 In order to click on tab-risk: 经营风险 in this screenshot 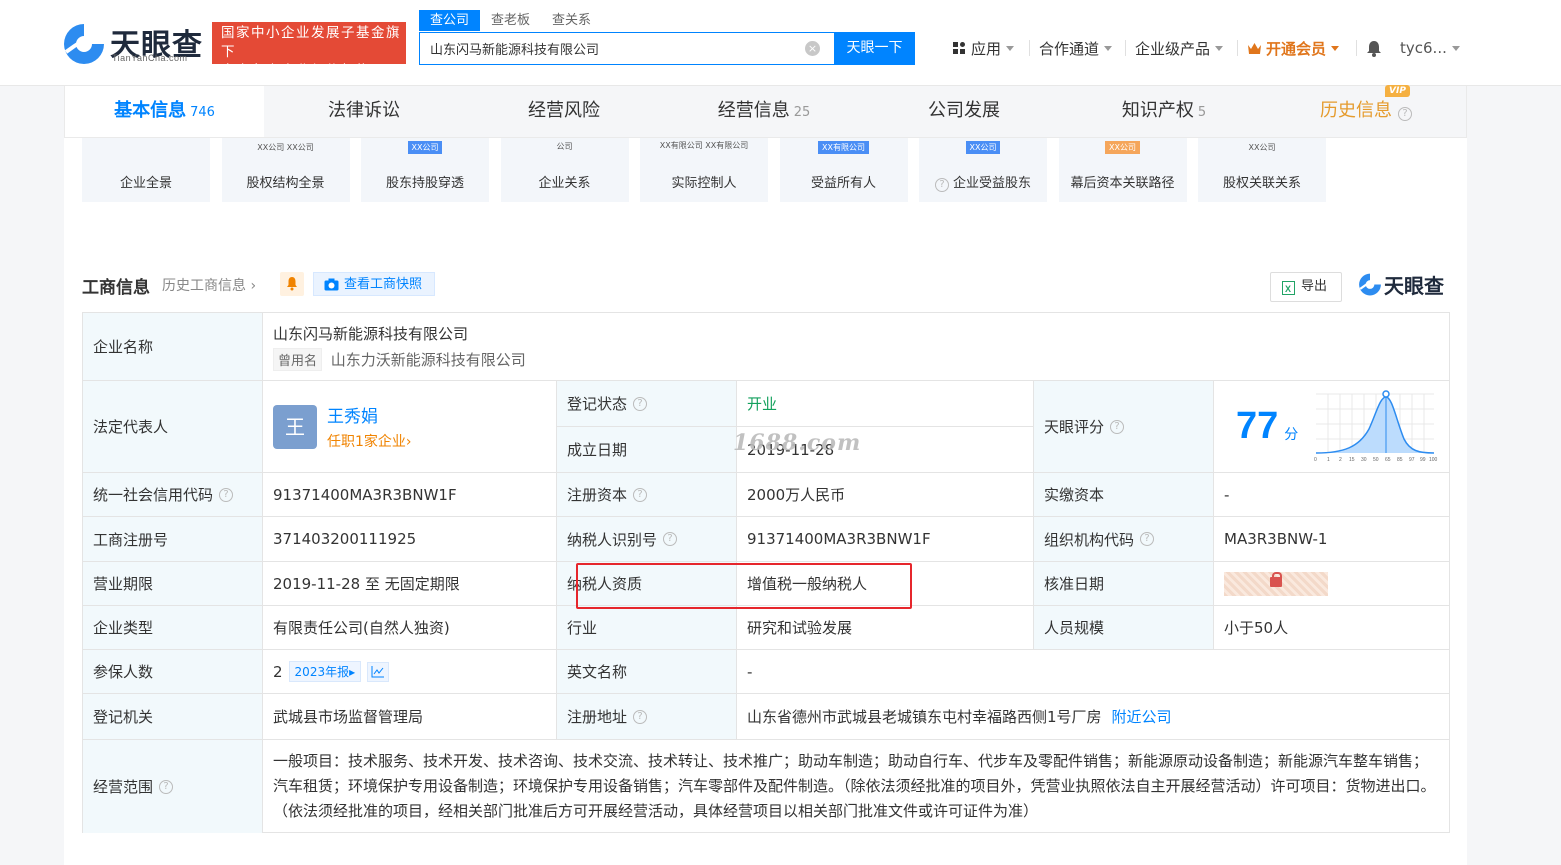, I will do `click(564, 111)`.